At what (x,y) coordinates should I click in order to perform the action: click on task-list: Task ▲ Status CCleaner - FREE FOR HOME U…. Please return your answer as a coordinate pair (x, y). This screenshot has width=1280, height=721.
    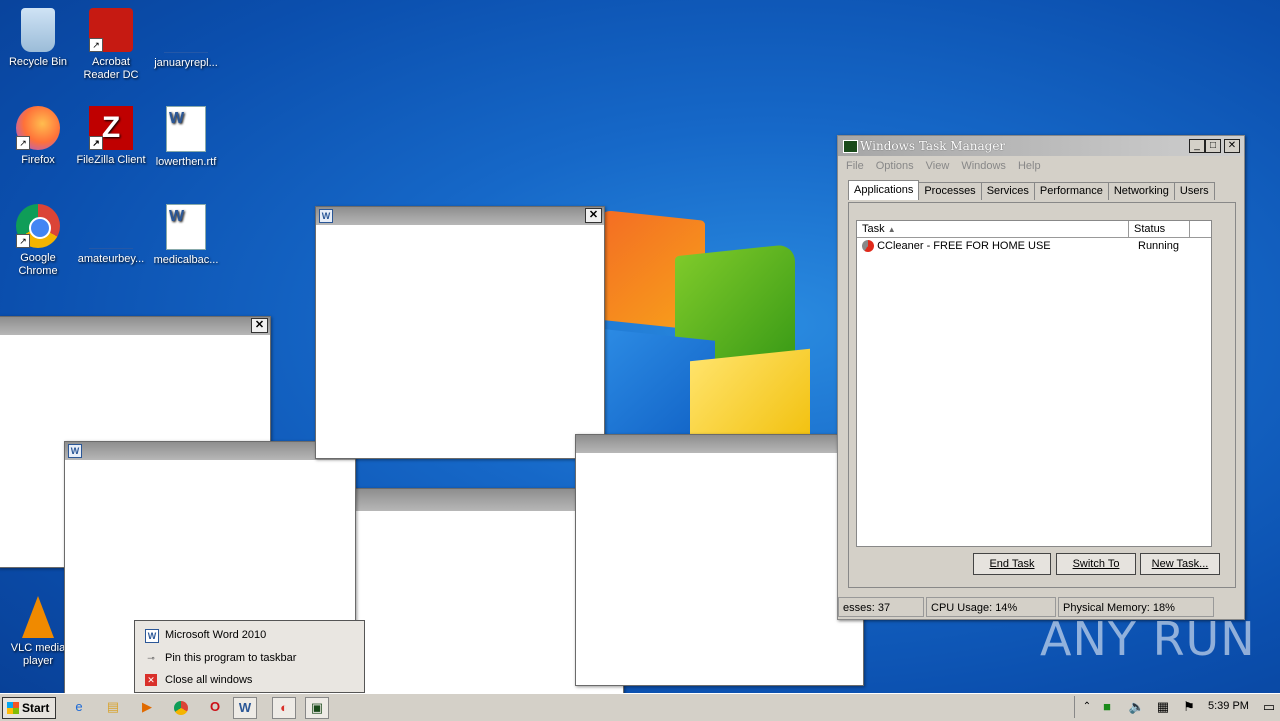
    Looking at the image, I should click on (1034, 383).